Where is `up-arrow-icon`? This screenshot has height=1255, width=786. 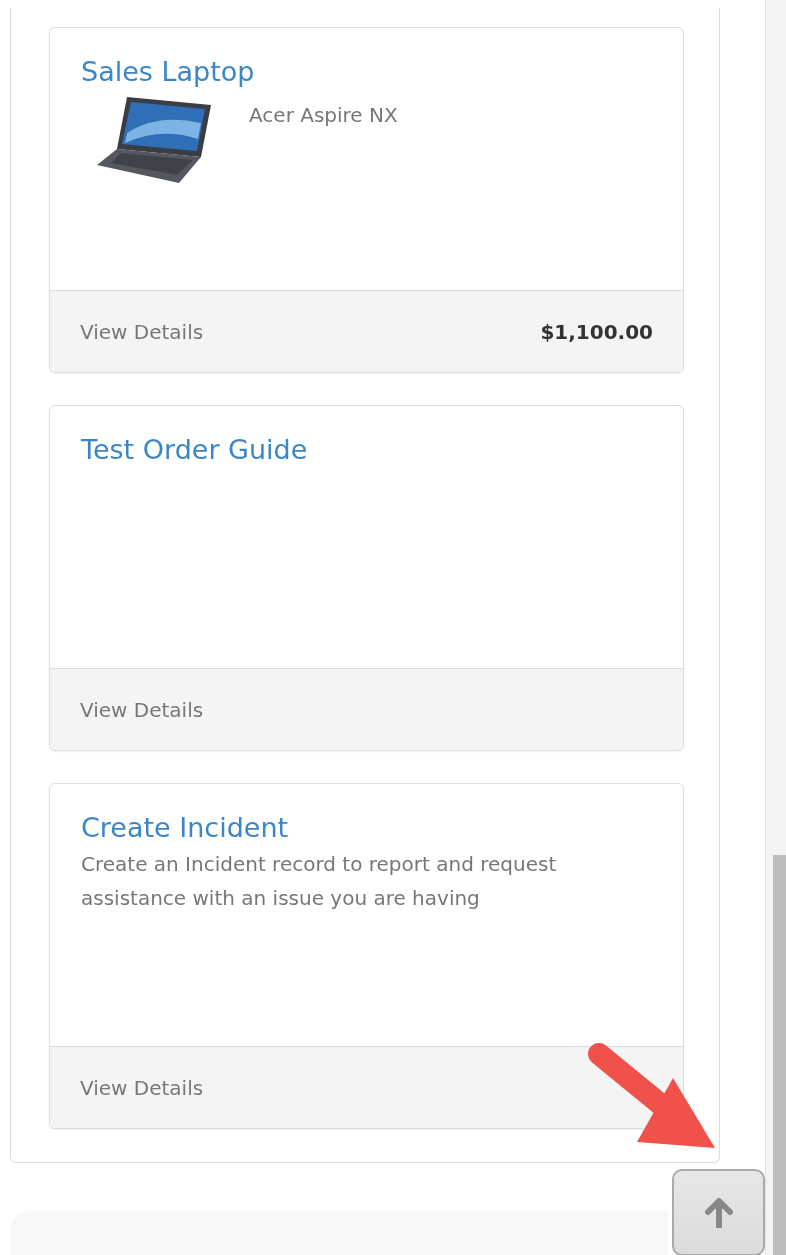
up-arrow-icon is located at coordinates (718, 1212).